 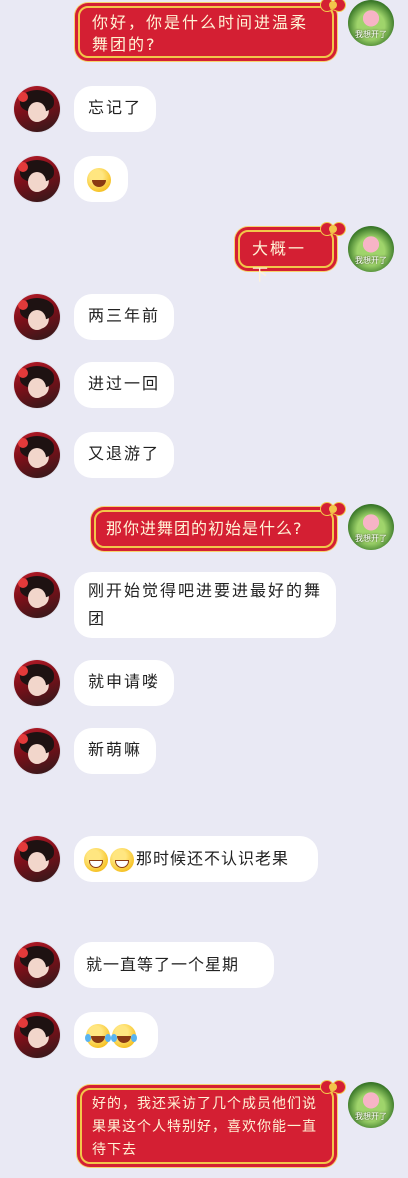 I want to click on message-bubble-incoming: 新萌嘛, so click(x=115, y=751).